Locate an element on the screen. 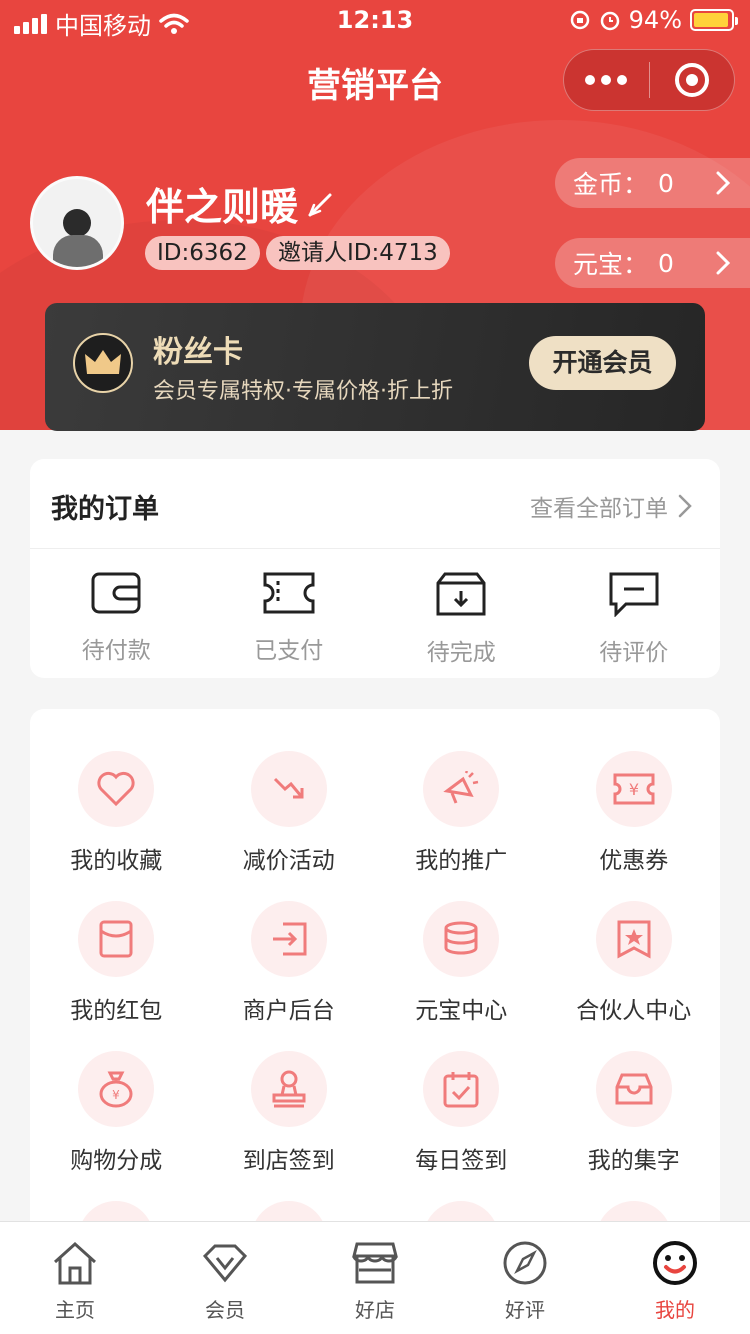 The height and width of the screenshot is (1334, 750). order-paid: 已支付 is located at coordinates (289, 619).